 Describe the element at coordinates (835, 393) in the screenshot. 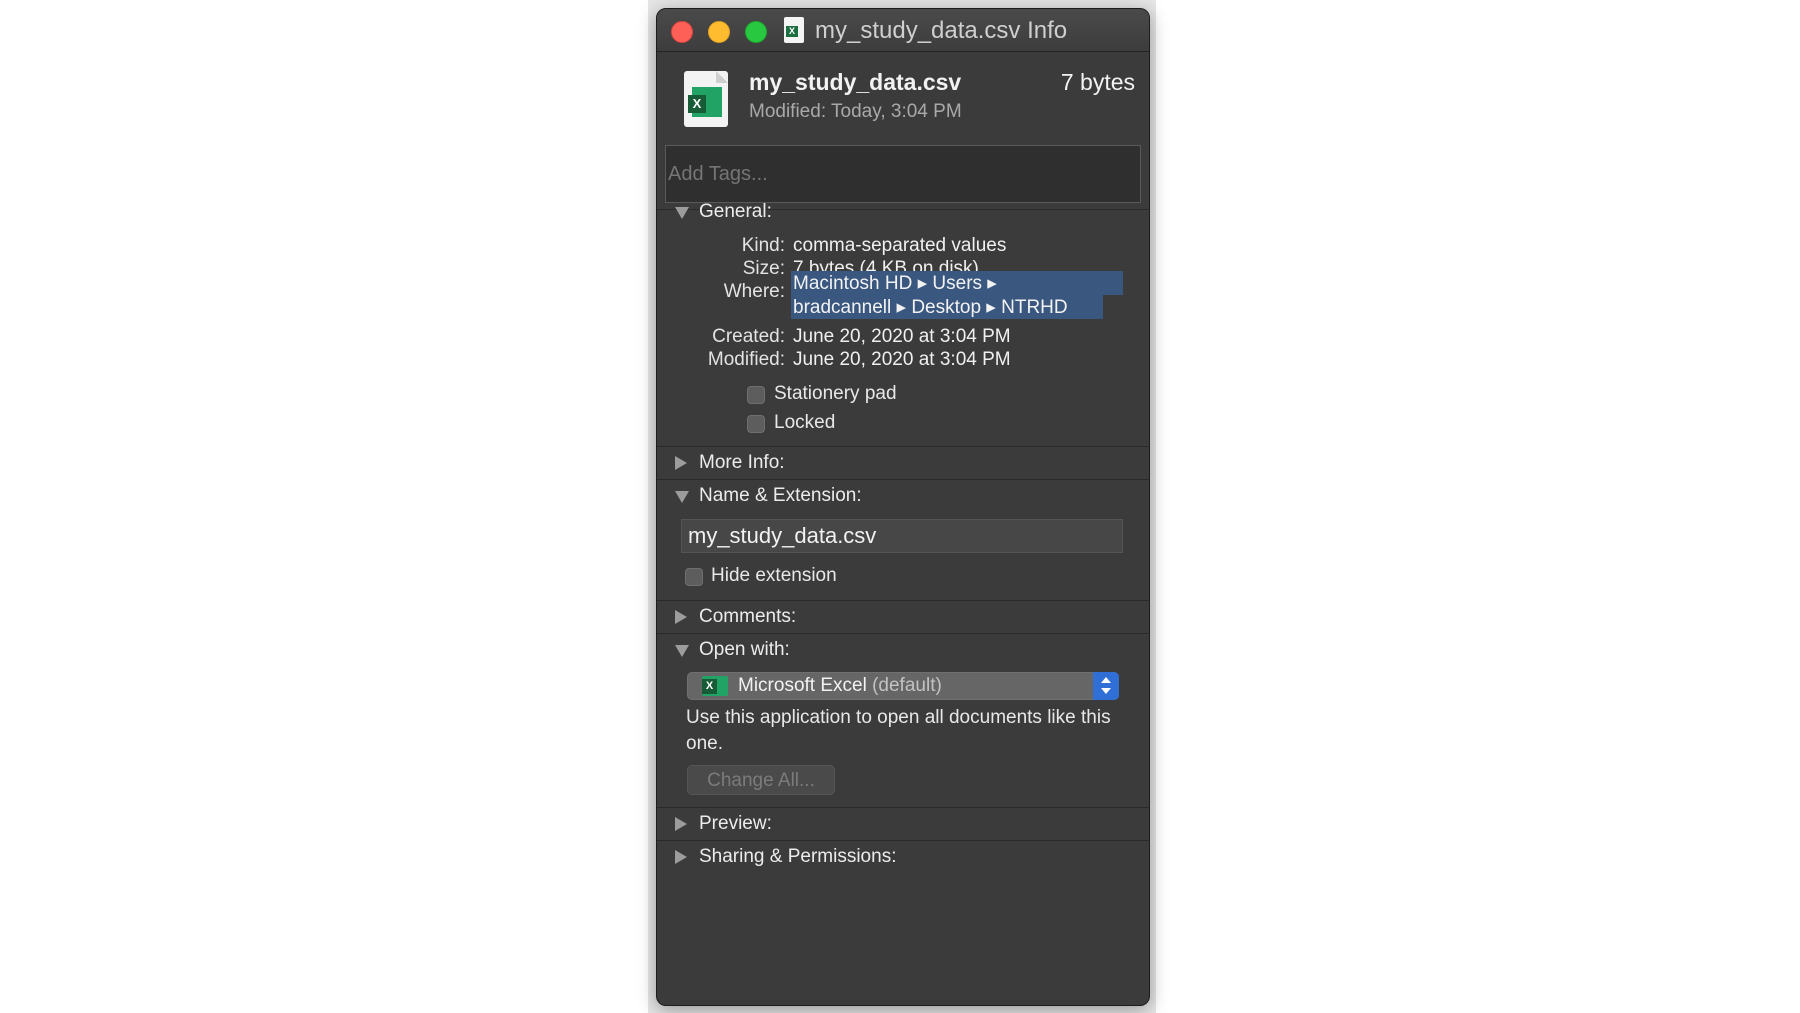

I see `stationery-pad-label: Stationery pad` at that location.